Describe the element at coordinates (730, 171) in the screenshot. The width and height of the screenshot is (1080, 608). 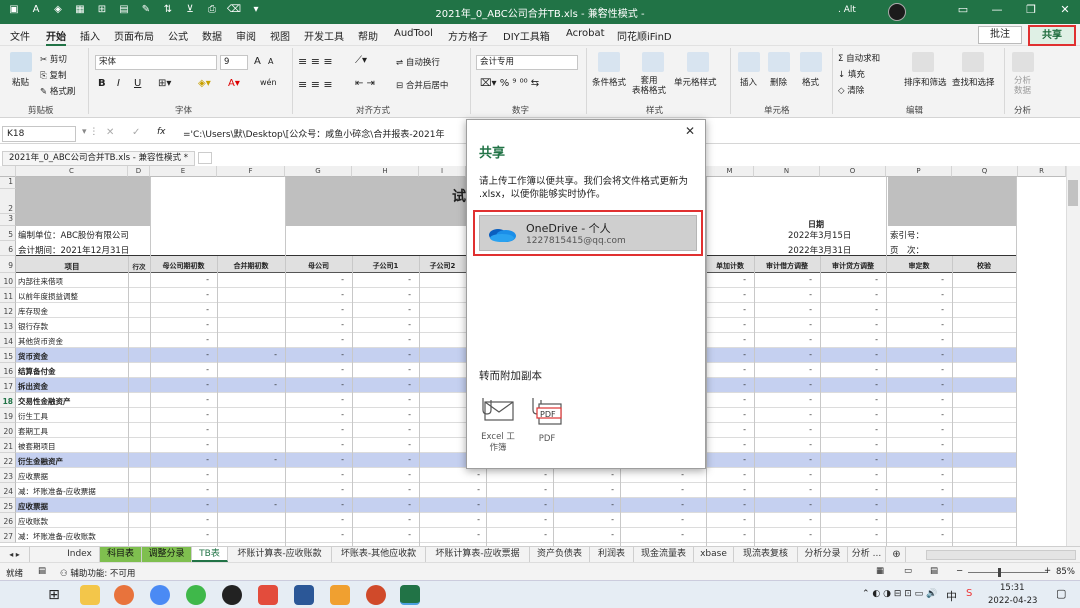
I see `column-header: M` at that location.